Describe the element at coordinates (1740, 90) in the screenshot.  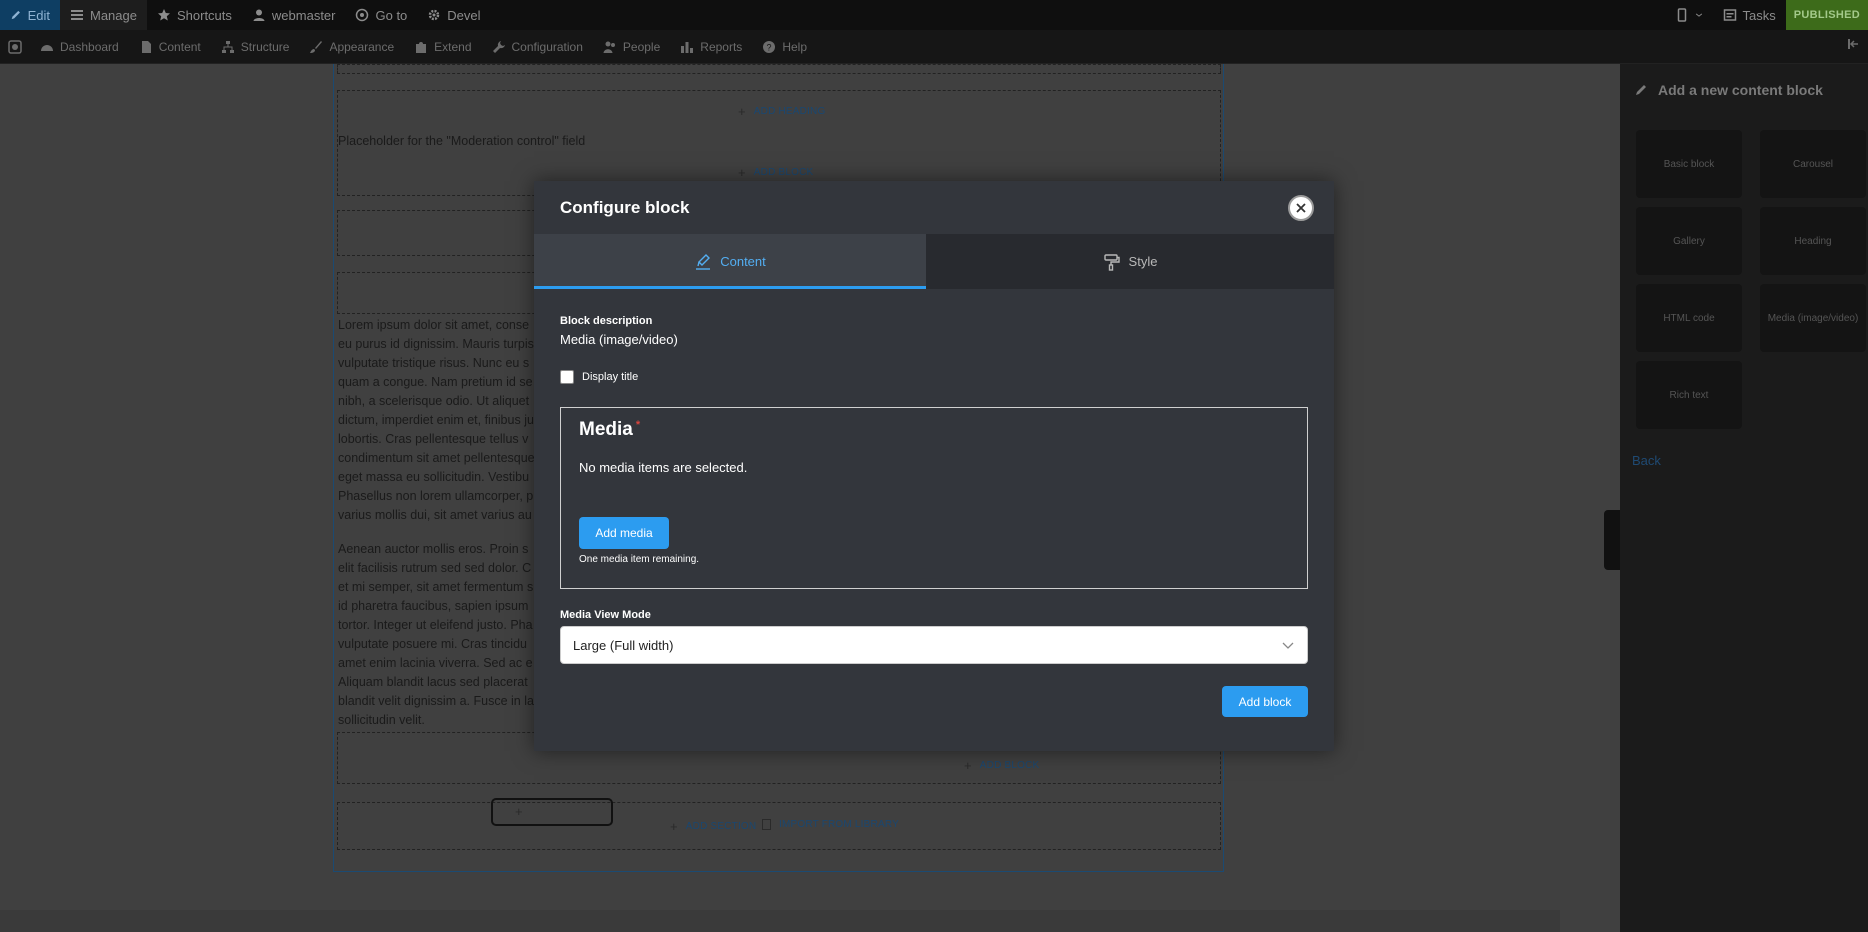
I see `sidebar-title-label: Add a new content block` at that location.